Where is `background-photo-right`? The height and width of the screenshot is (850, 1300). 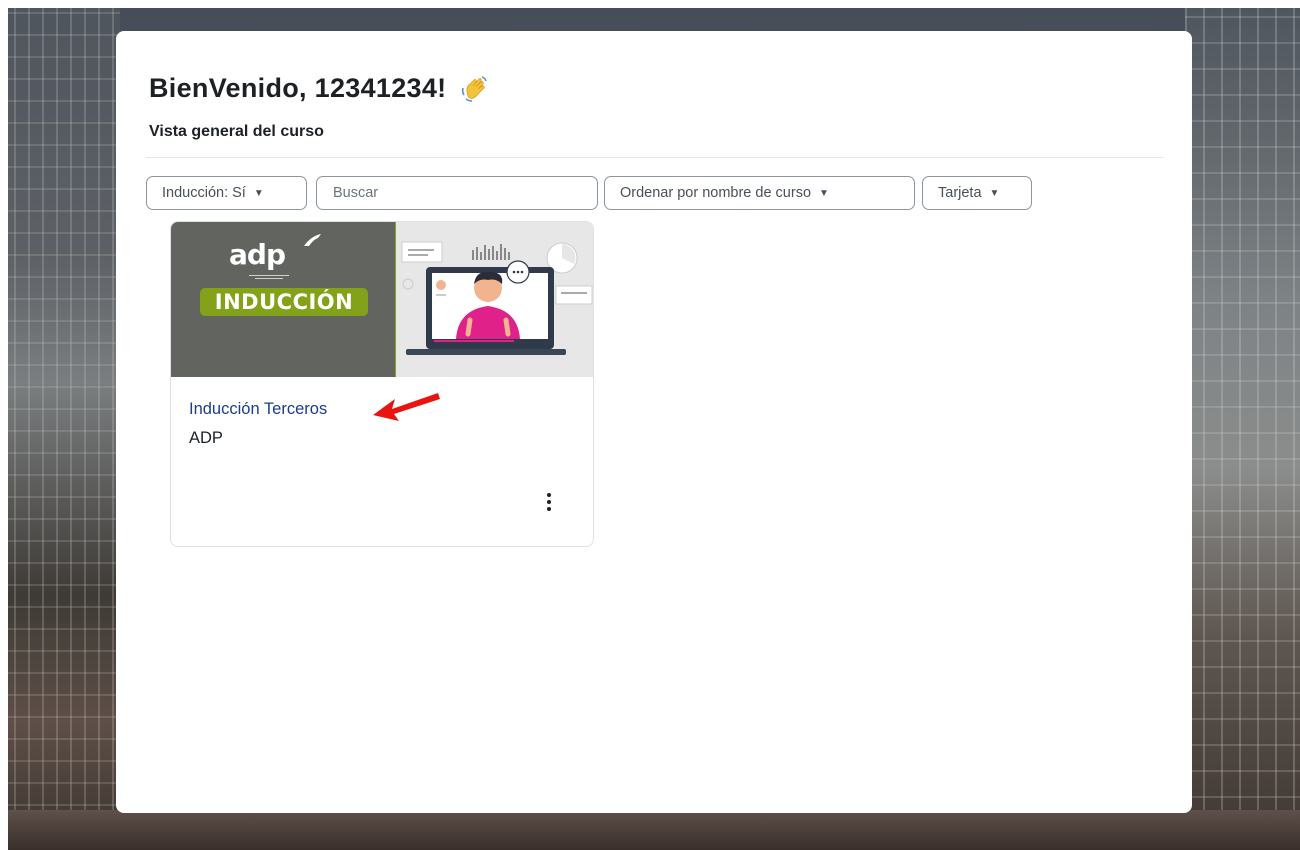
background-photo-right is located at coordinates (1242, 425).